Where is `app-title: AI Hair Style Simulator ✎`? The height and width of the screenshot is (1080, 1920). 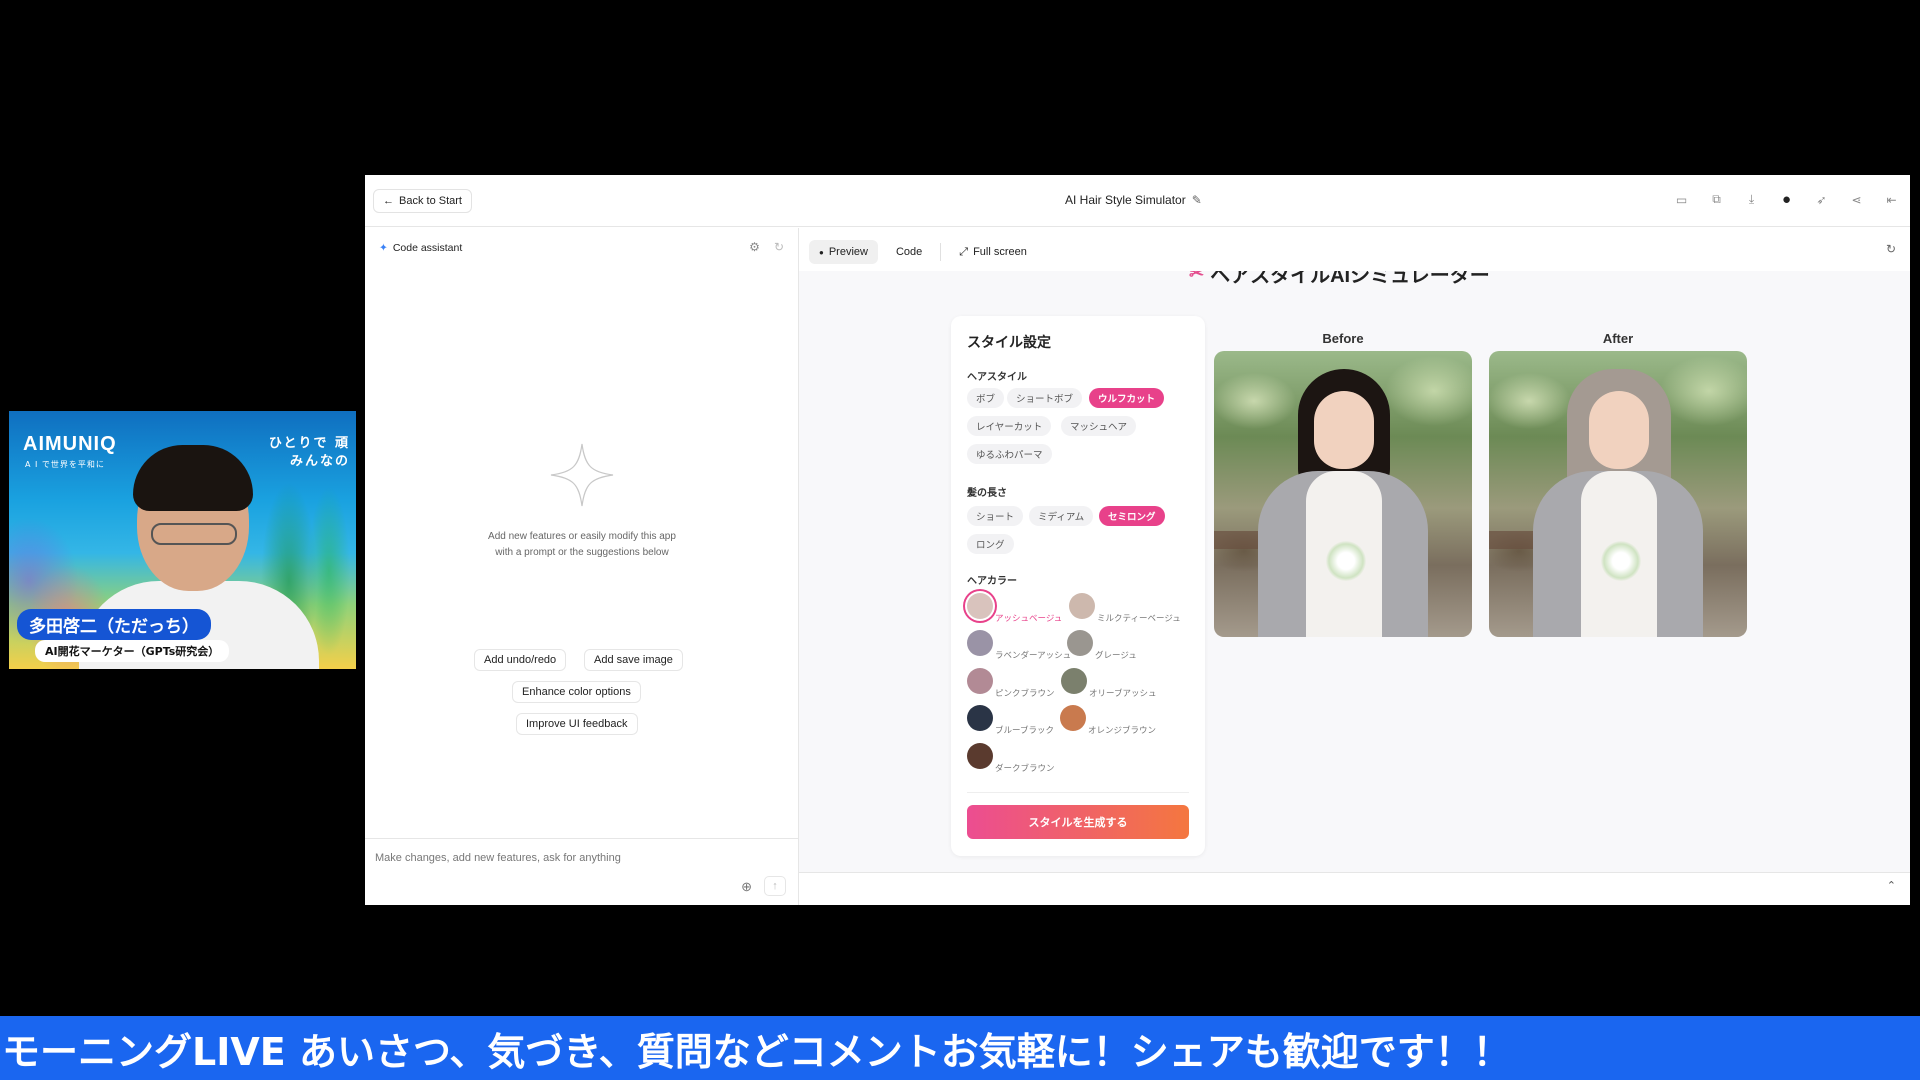 app-title: AI Hair Style Simulator ✎ is located at coordinates (1133, 200).